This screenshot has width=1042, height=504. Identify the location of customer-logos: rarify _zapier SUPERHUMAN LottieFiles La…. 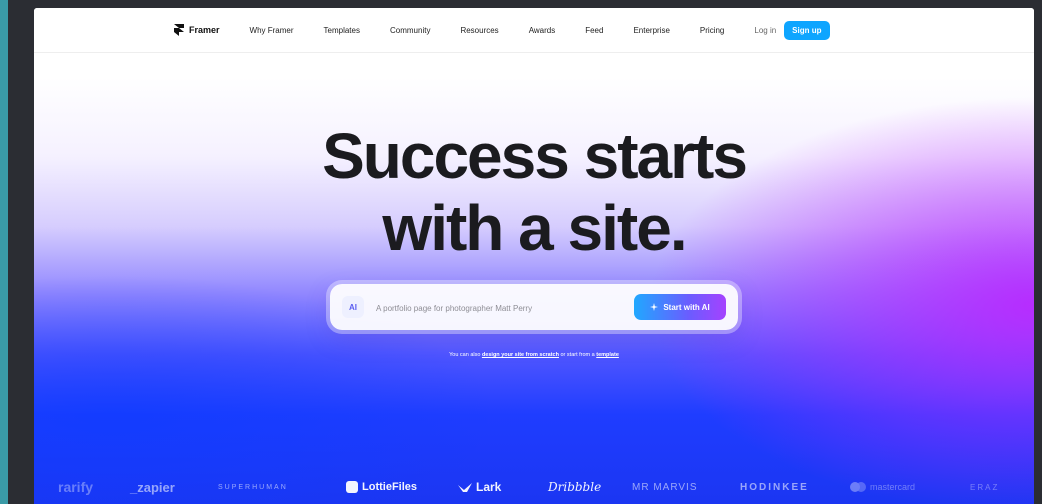
(534, 487).